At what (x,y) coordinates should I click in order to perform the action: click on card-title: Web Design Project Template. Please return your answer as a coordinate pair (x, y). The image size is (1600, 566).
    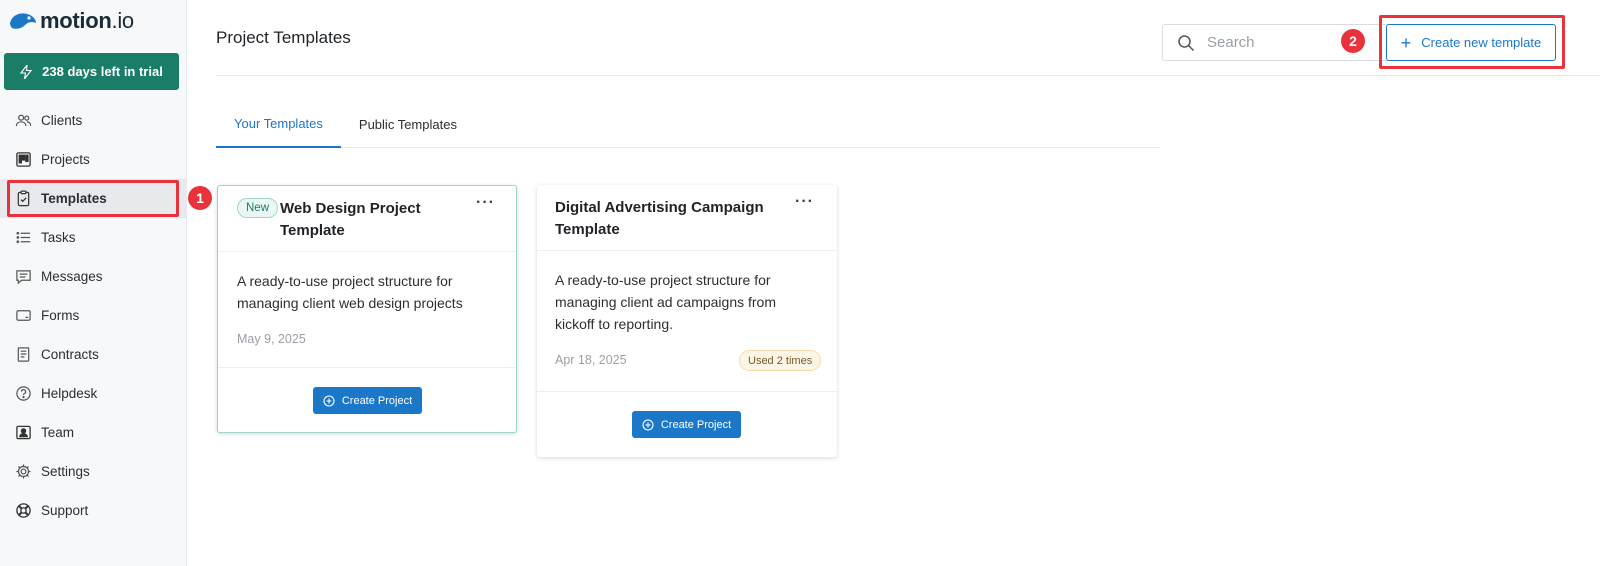
    Looking at the image, I should click on (367, 220).